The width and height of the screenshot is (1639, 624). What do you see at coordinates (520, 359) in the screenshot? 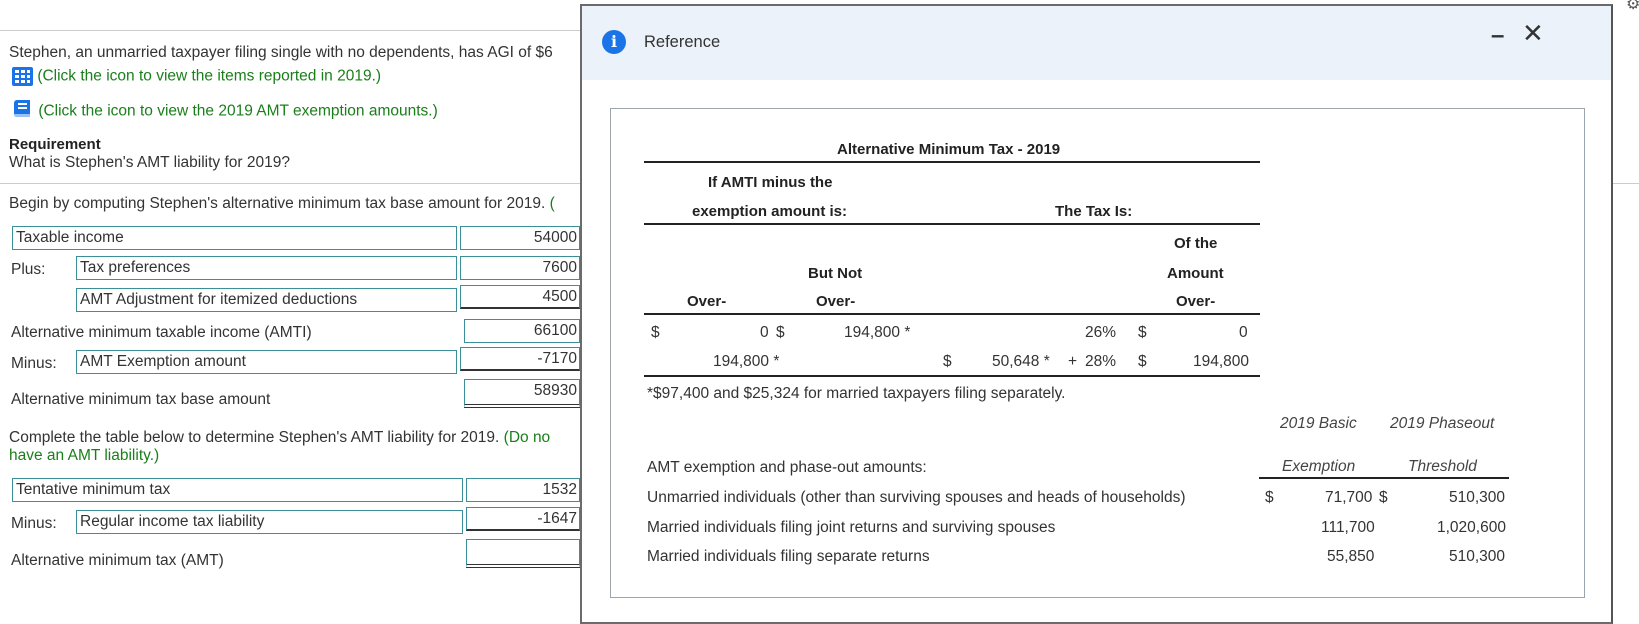
I see `amt-exemption-input: -7170` at bounding box center [520, 359].